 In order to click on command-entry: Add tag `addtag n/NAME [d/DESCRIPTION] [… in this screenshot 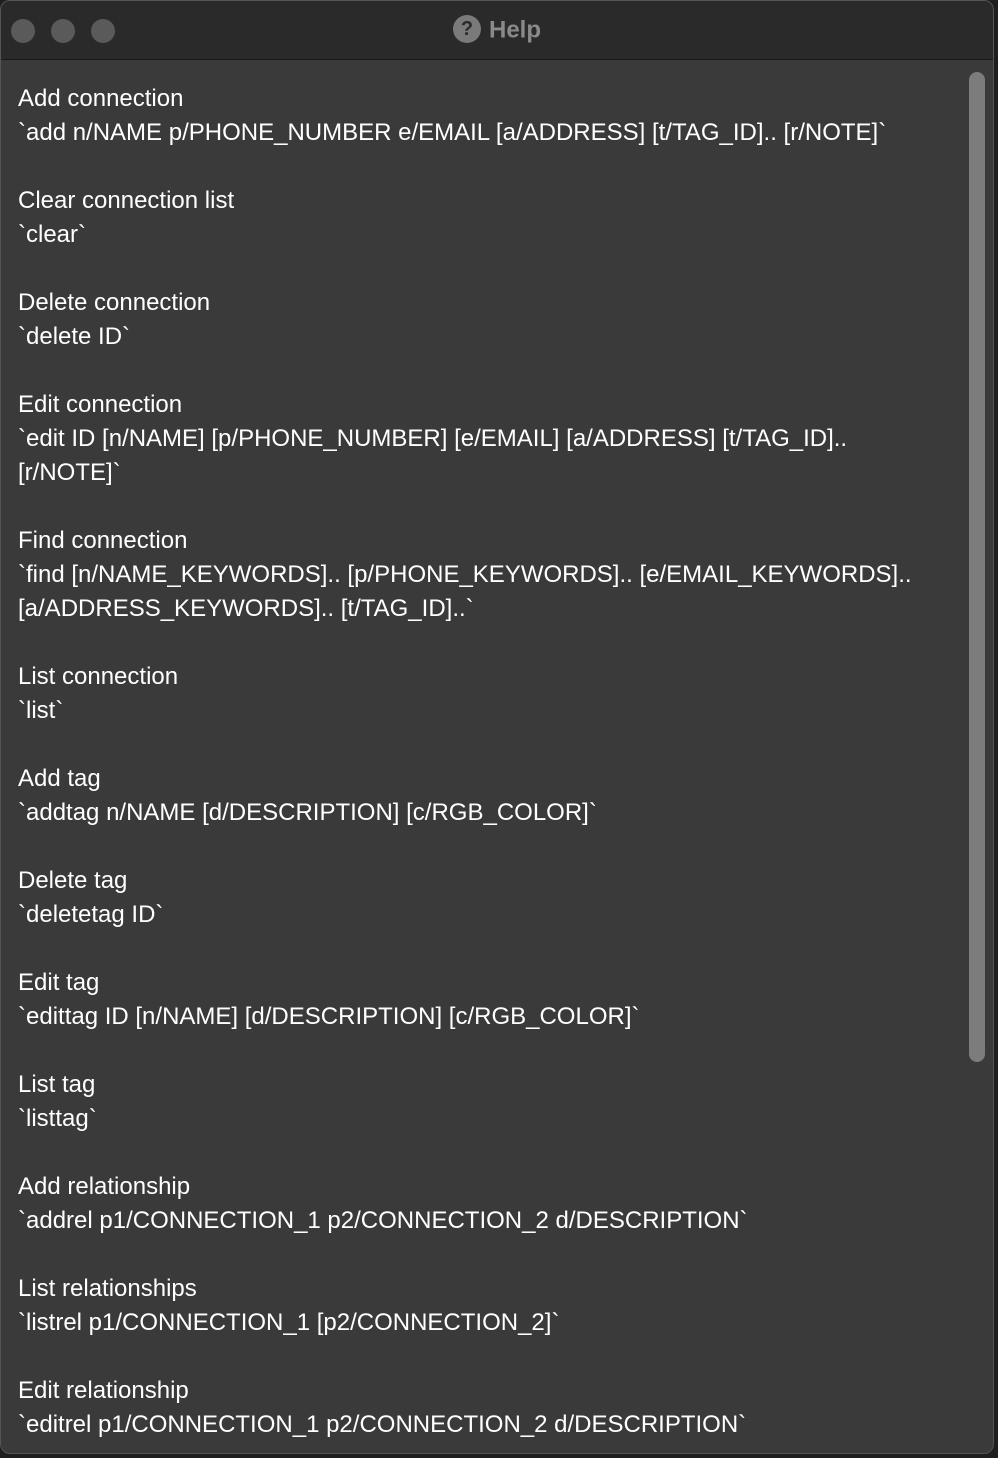, I will do `click(478, 796)`.